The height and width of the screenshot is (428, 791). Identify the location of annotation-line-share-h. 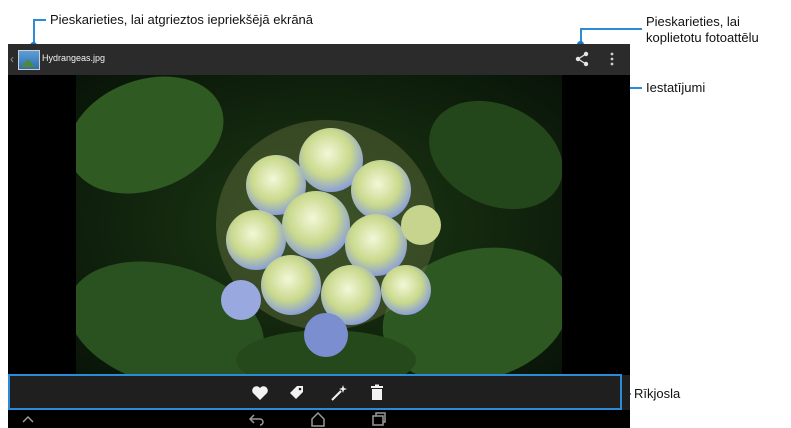
(611, 29).